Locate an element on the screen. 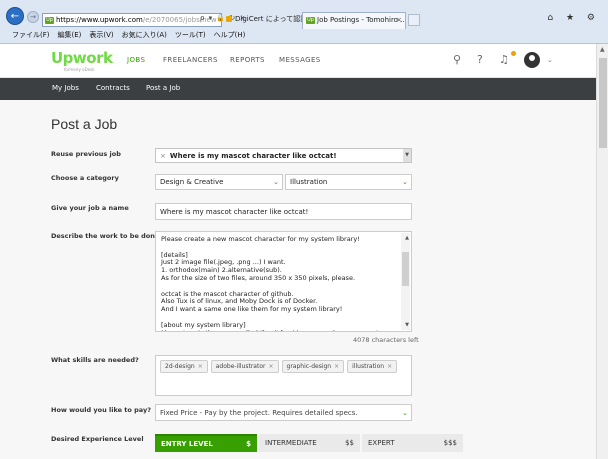 This screenshot has width=608, height=459. sub-navigation: My Jobs Contracts Post a Job is located at coordinates (298, 89).